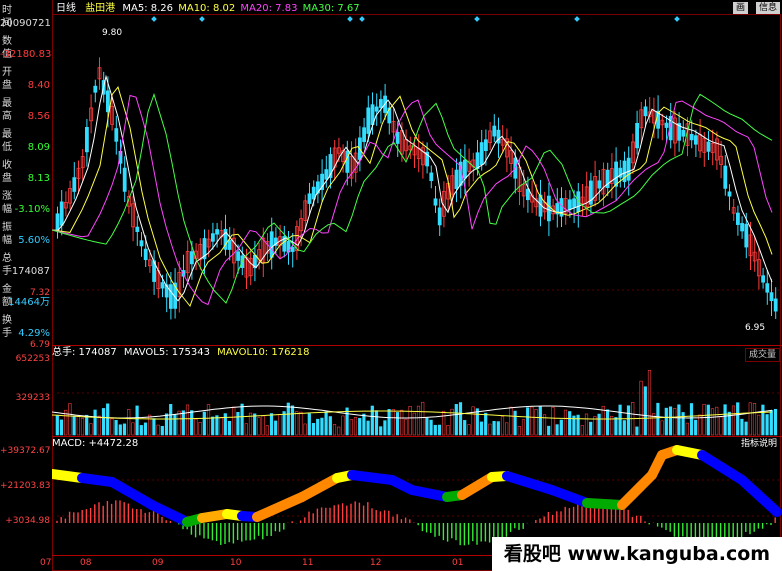  What do you see at coordinates (25, 486) in the screenshot?
I see `macd-axis-label: +21203.83` at bounding box center [25, 486].